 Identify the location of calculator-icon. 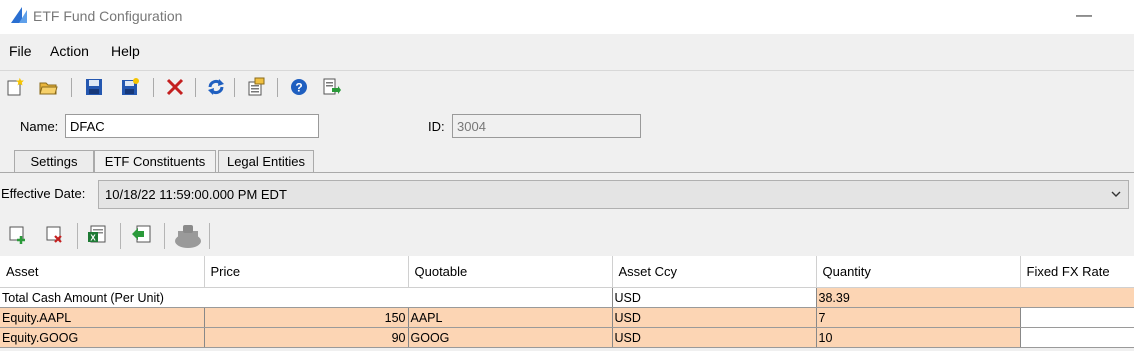
(188, 235).